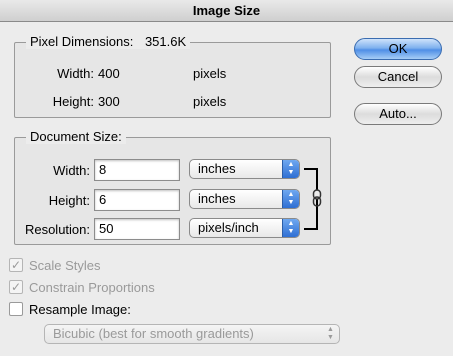 Image resolution: width=453 pixels, height=356 pixels. What do you see at coordinates (398, 77) in the screenshot?
I see `cancel-button: Cancel` at bounding box center [398, 77].